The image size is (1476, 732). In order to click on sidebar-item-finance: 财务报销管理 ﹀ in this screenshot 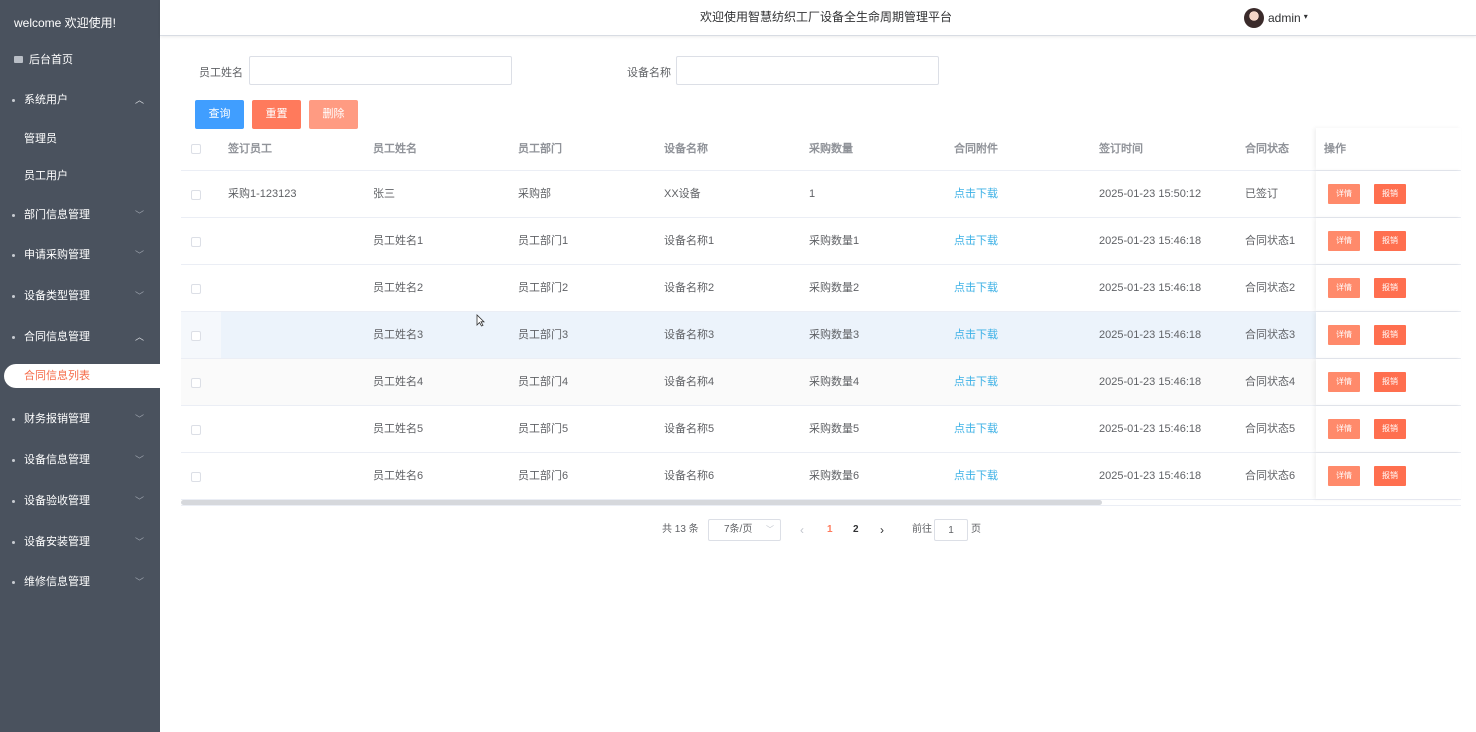, I will do `click(80, 419)`.